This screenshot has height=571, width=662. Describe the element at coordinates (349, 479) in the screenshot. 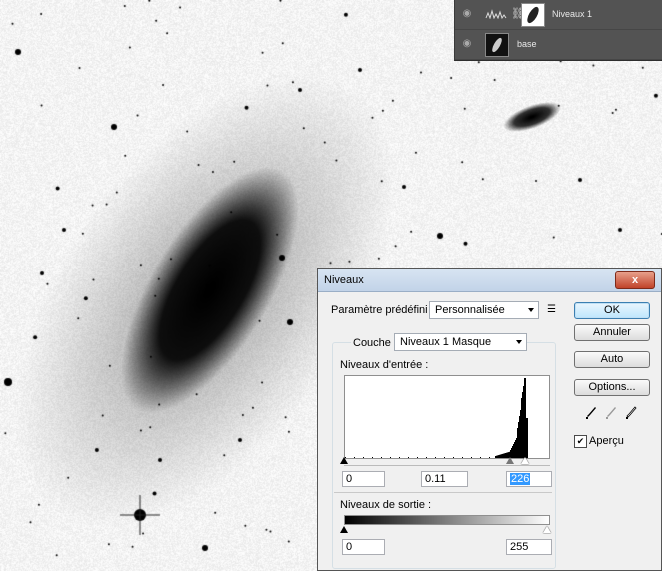

I see `input-black-value: 0` at that location.